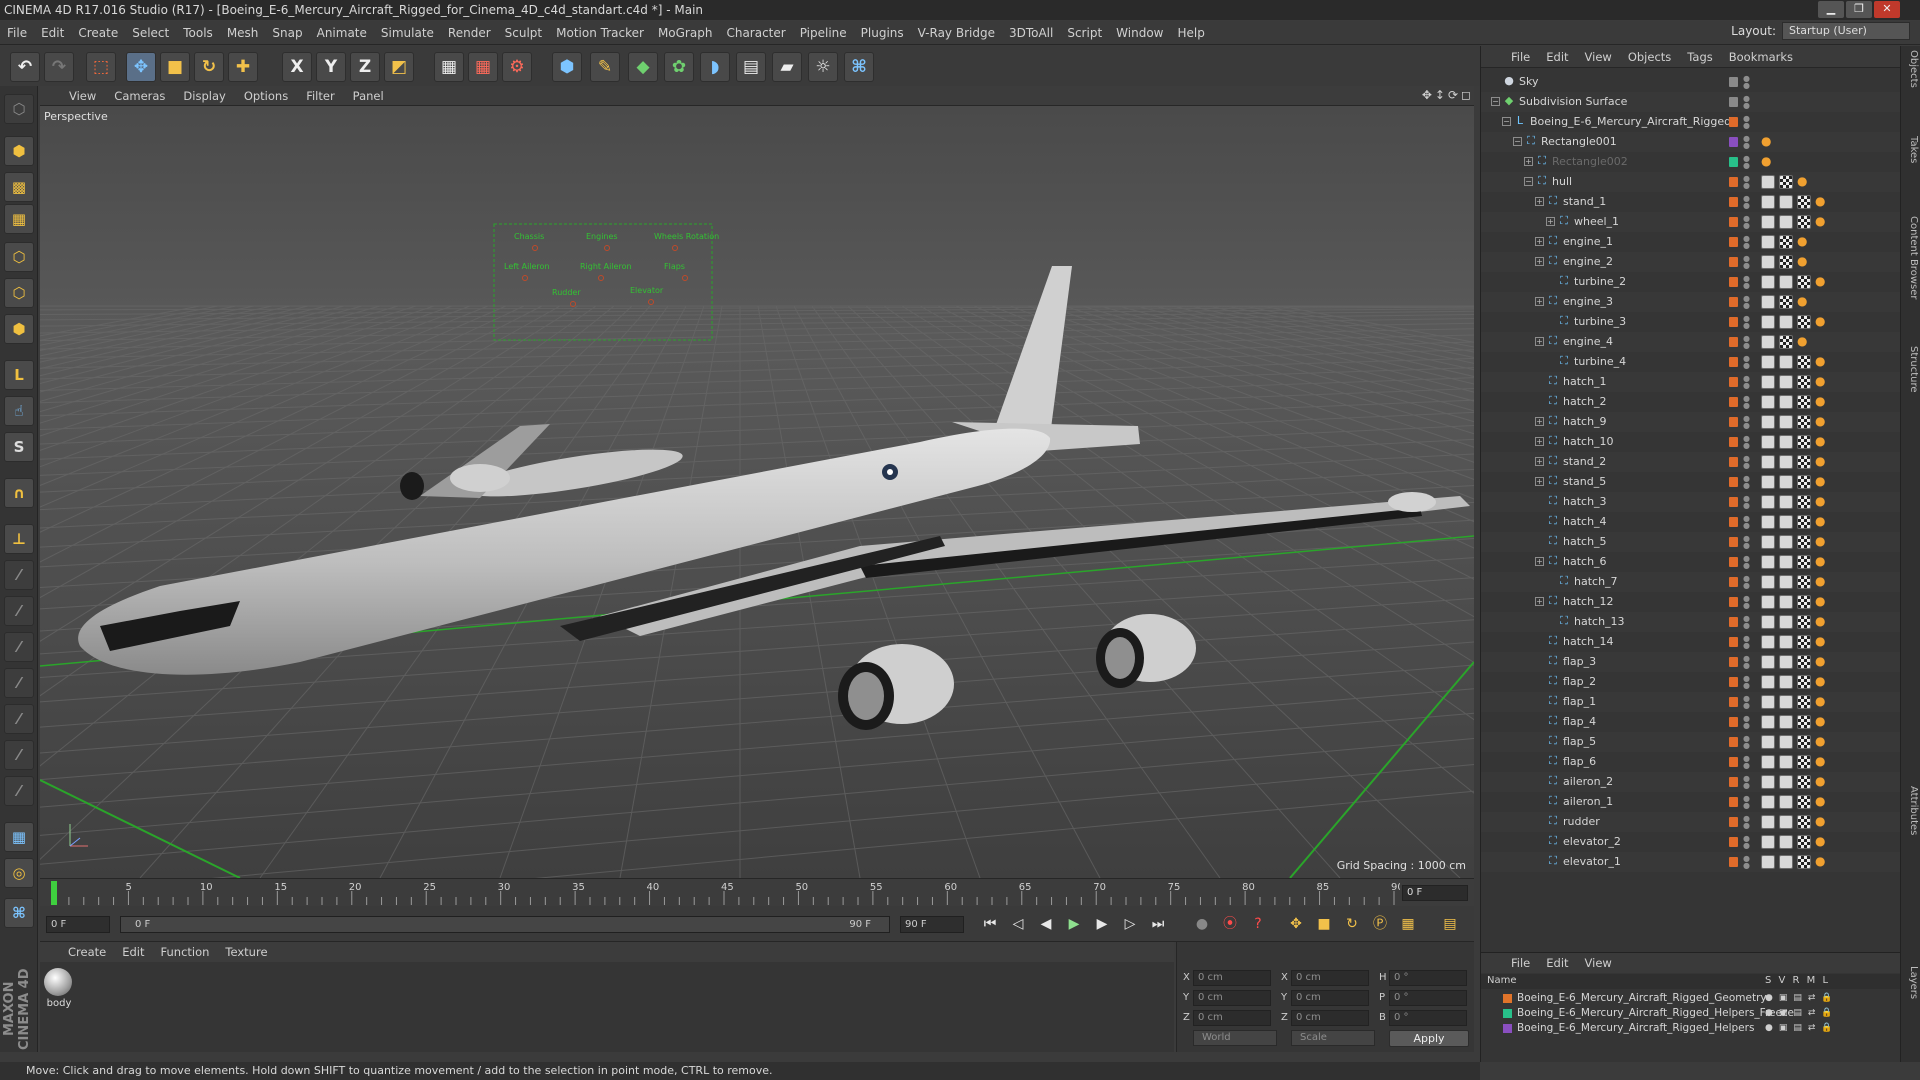 Image resolution: width=1920 pixels, height=1080 pixels. What do you see at coordinates (1232, 998) in the screenshot?
I see `position-y-field: 0 cm` at bounding box center [1232, 998].